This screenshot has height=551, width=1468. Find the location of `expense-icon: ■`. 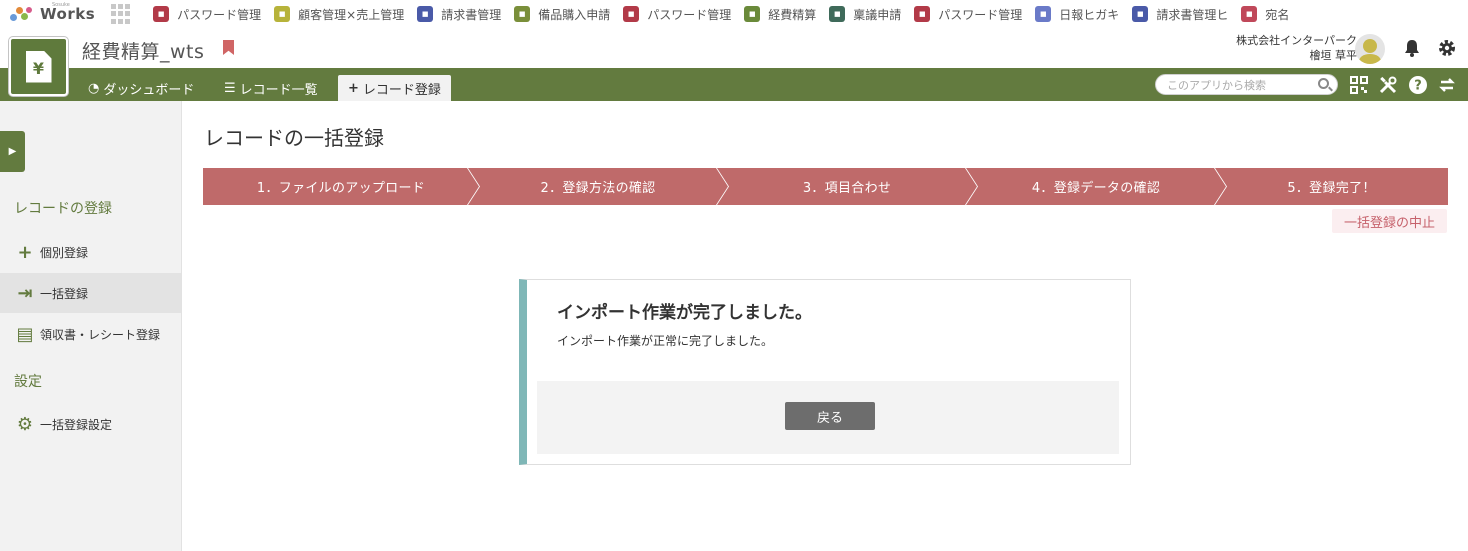

expense-icon: ■ is located at coordinates (752, 14).